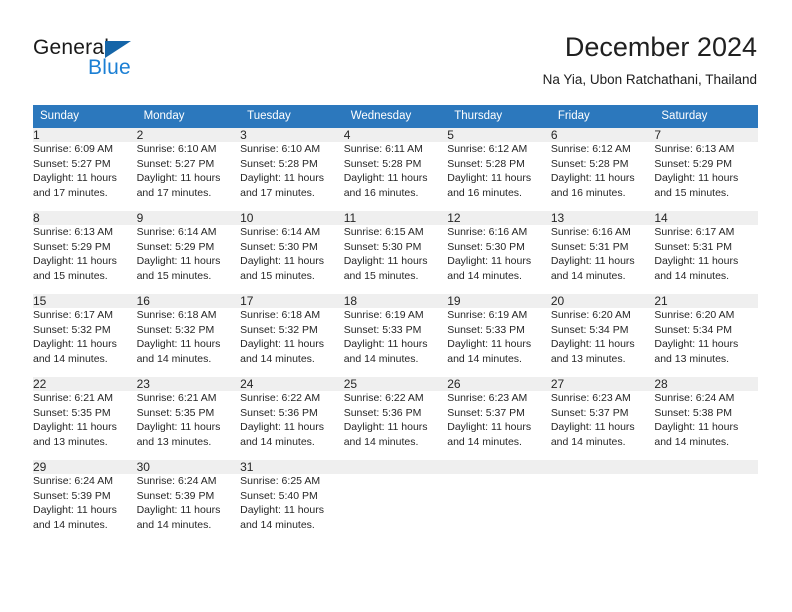  I want to click on day-number: 11, so click(395, 218).